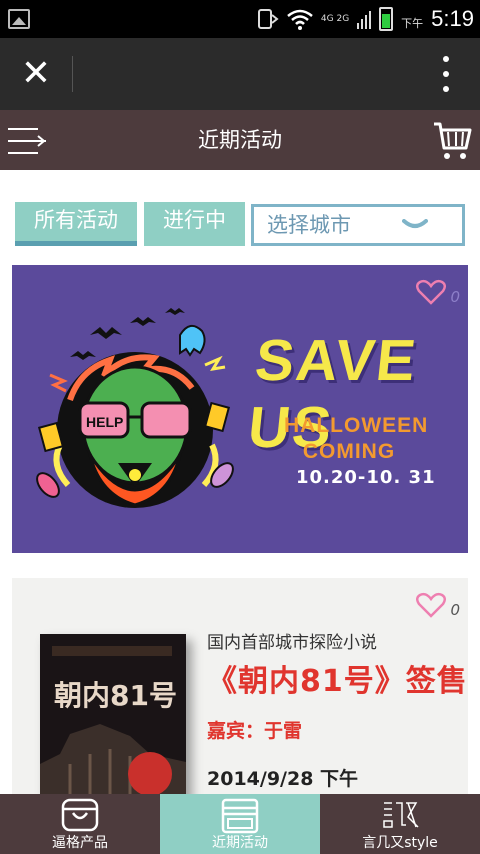 This screenshot has width=480, height=854. I want to click on page-title: 近期活动, so click(240, 140).